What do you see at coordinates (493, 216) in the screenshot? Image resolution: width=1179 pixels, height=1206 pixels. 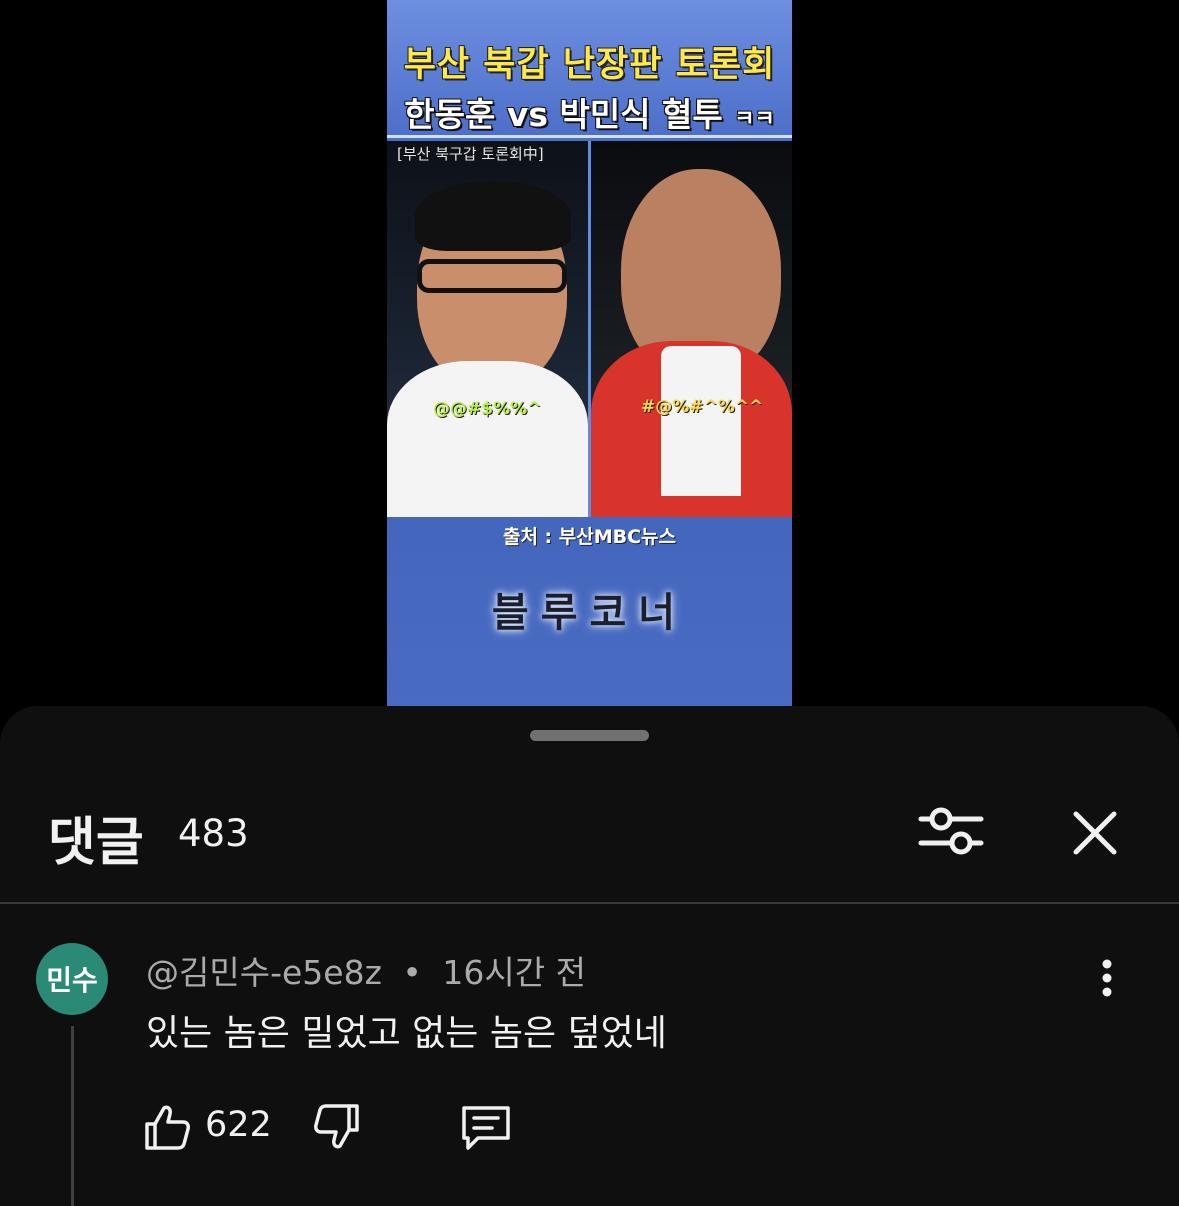 I see `speaker-left-hair` at bounding box center [493, 216].